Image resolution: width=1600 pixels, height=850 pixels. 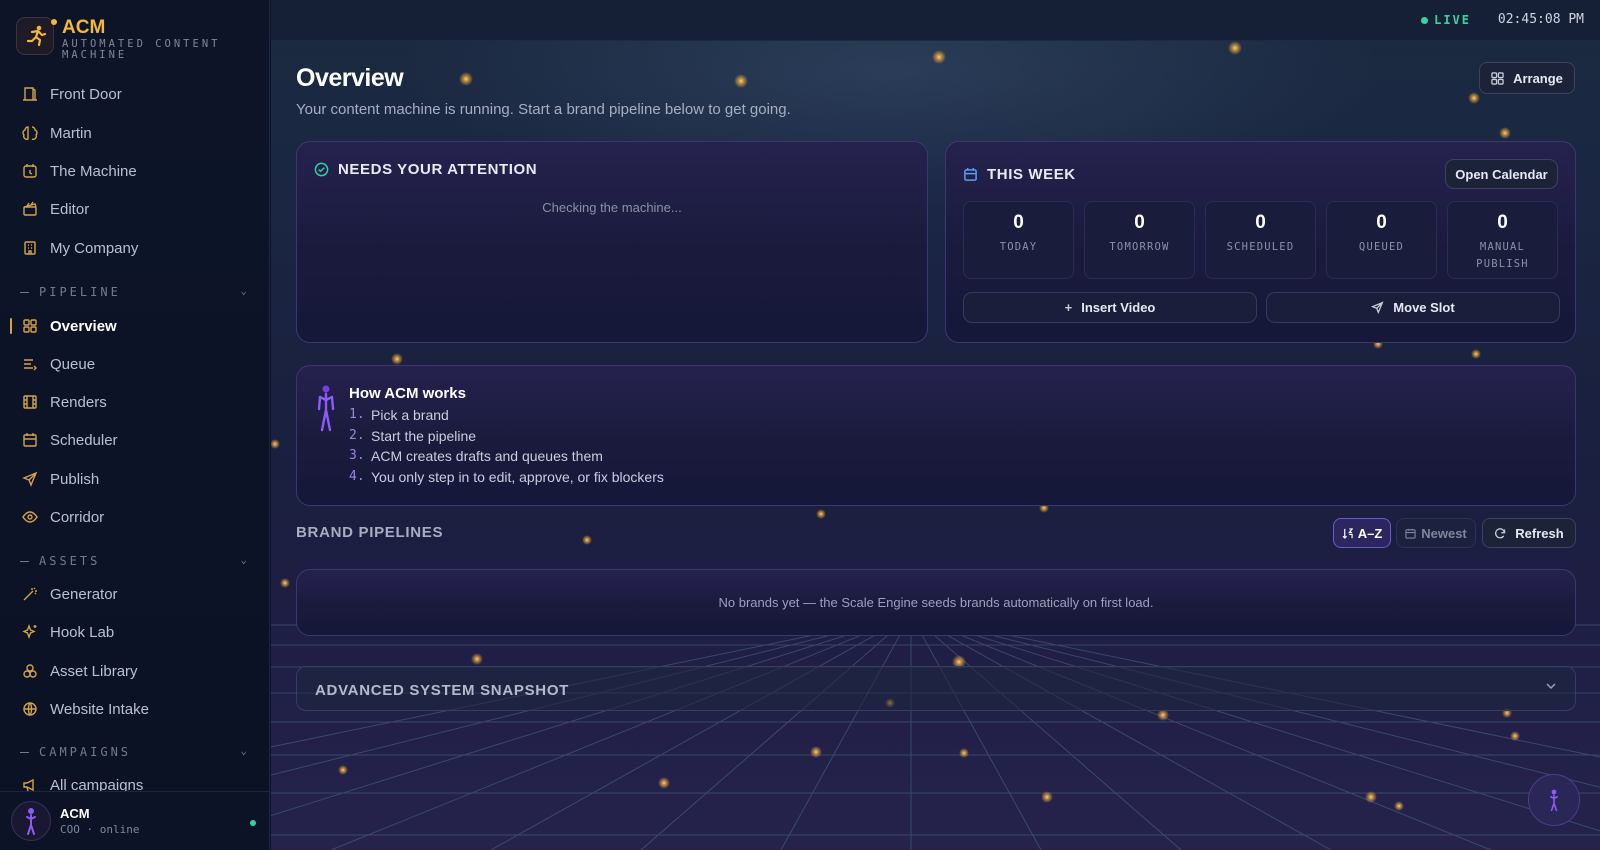 What do you see at coordinates (84, 440) in the screenshot?
I see `sidebar-item-label: Scheduler` at bounding box center [84, 440].